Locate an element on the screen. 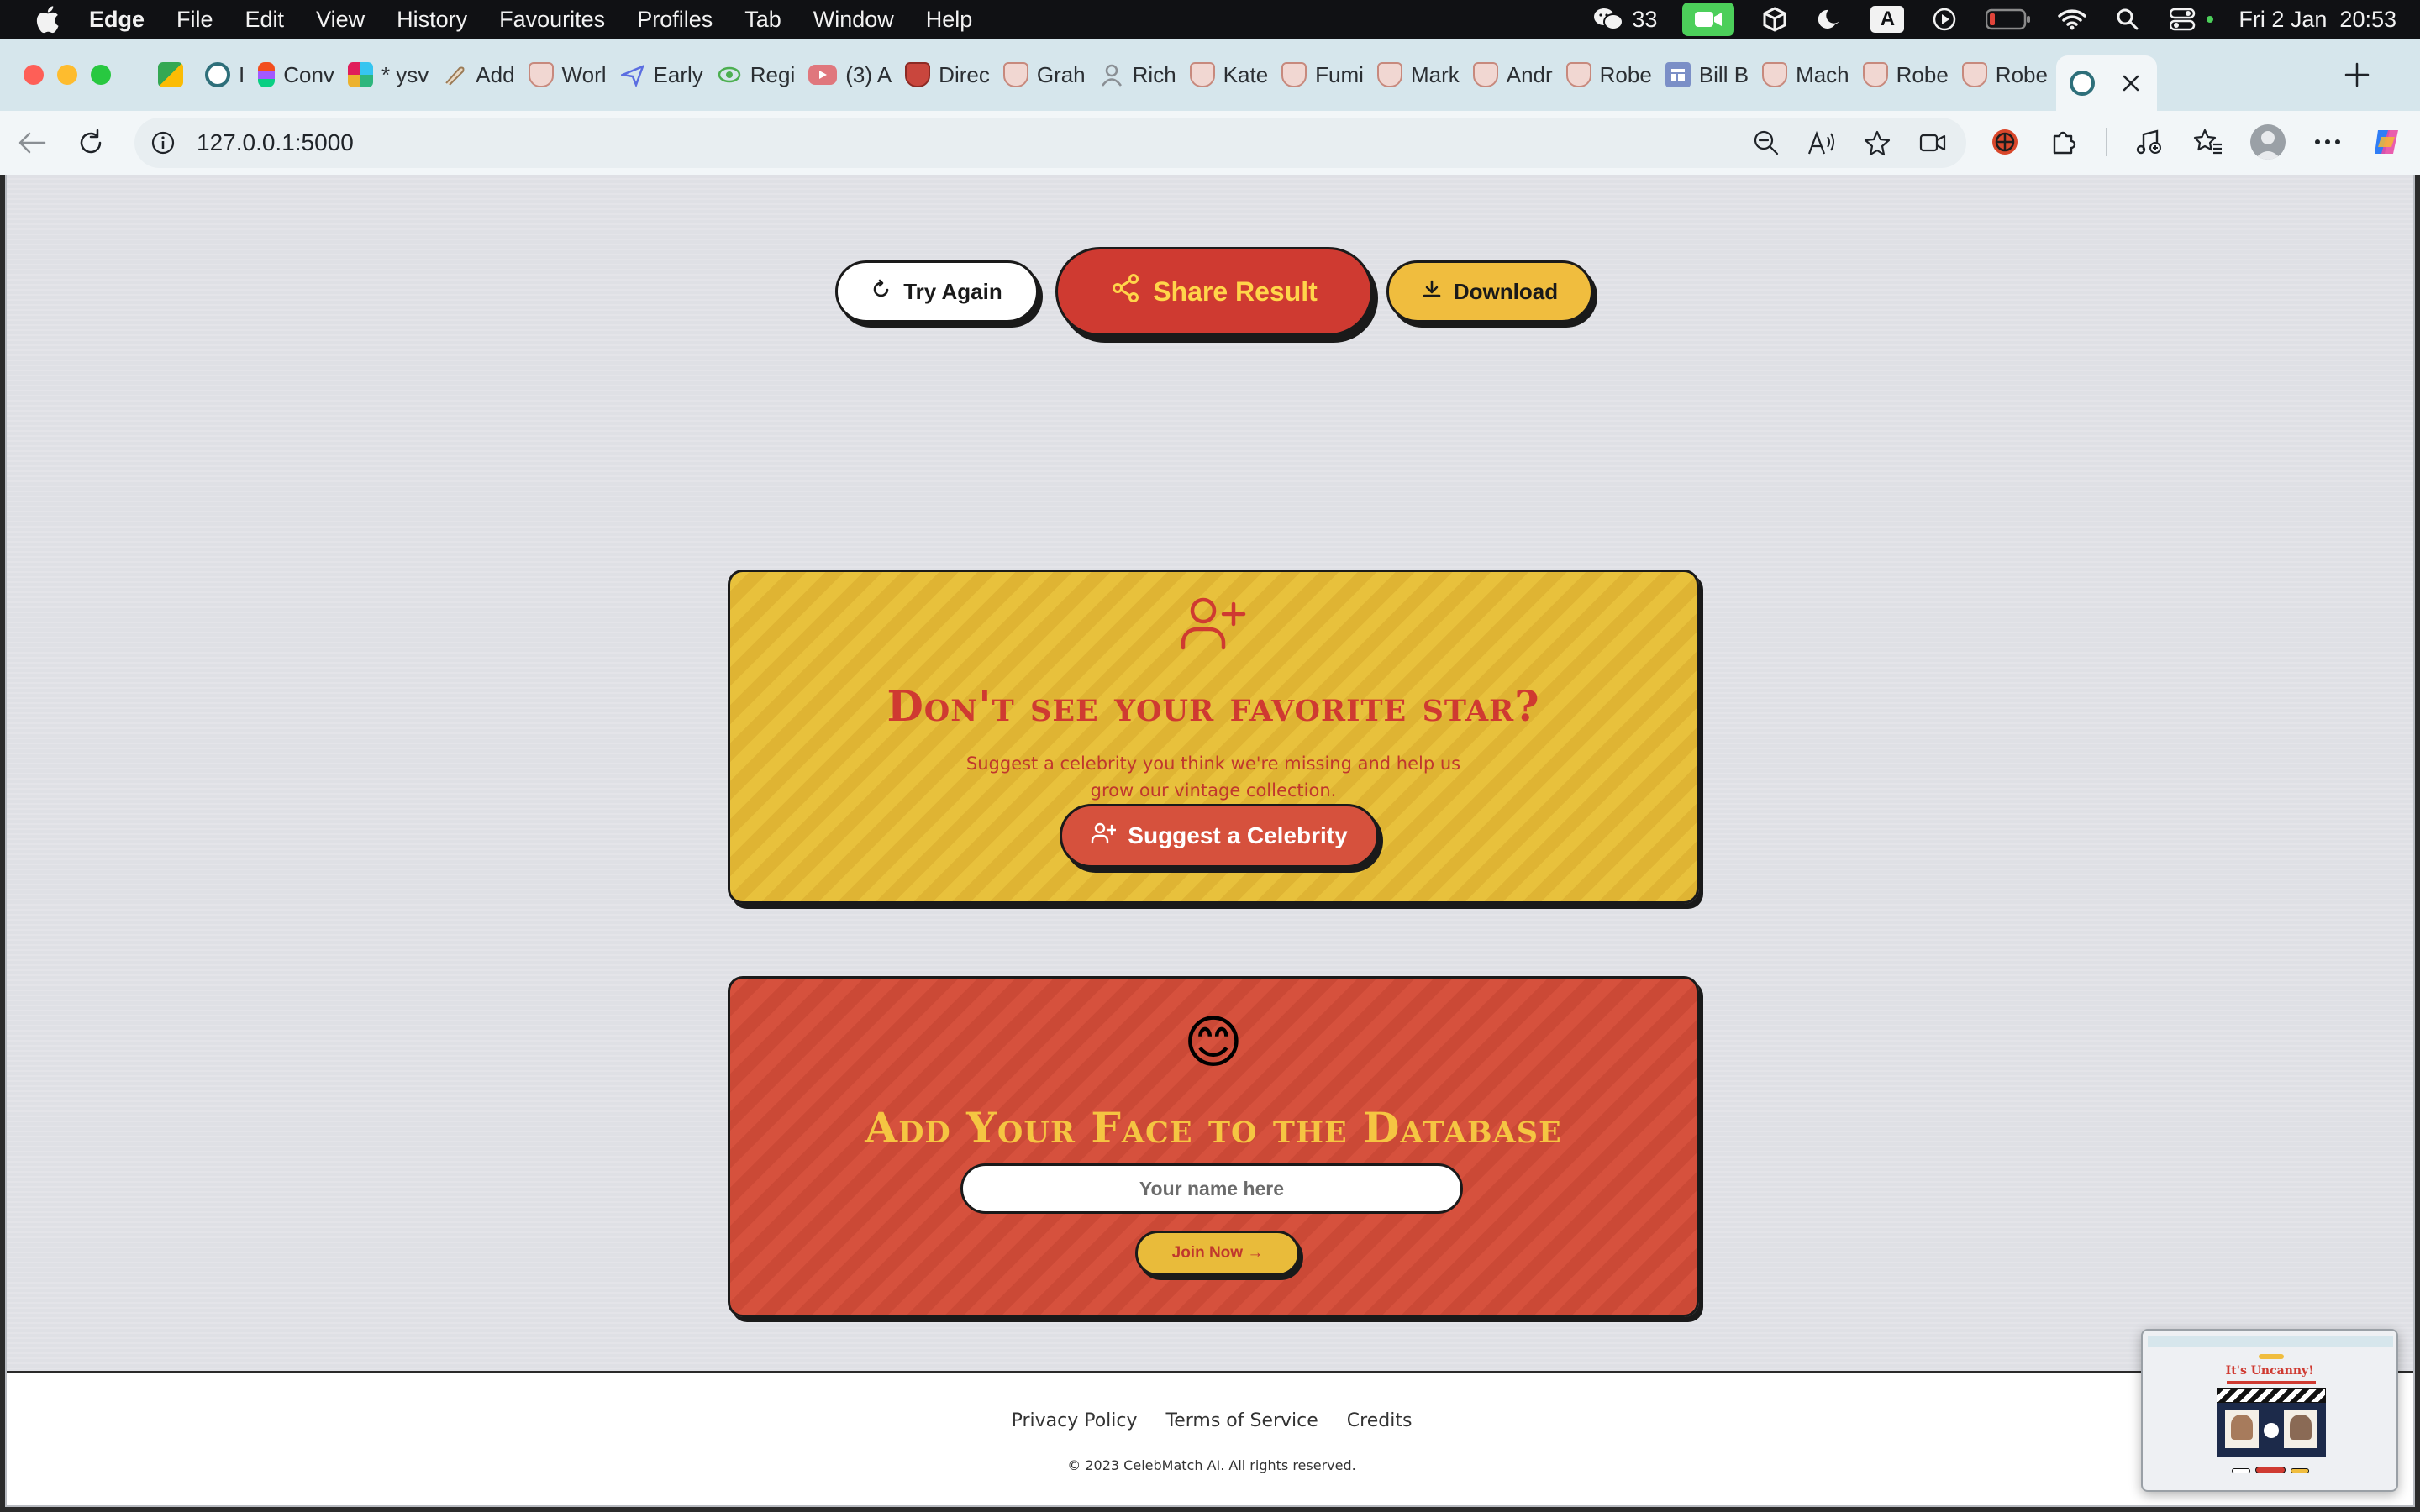 This screenshot has height=1512, width=2420. profile-avatar is located at coordinates (2268, 142).